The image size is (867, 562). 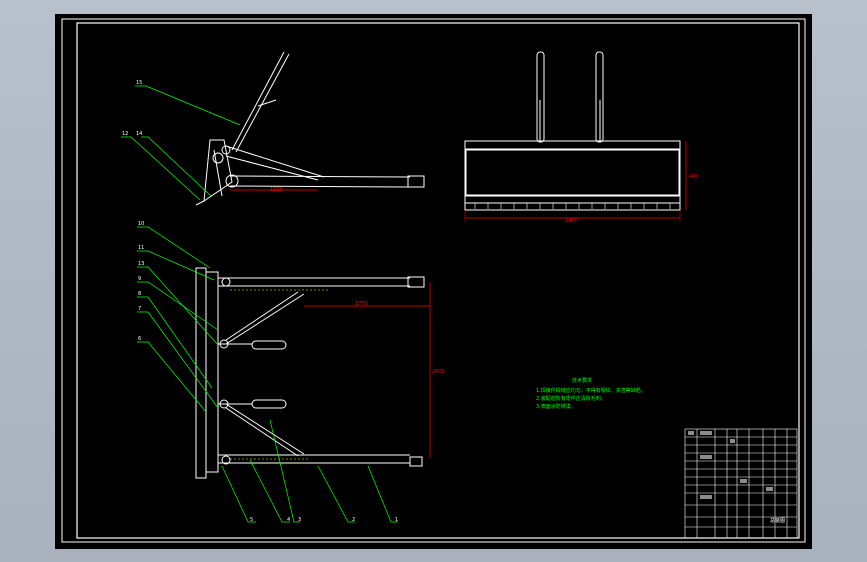 What do you see at coordinates (556, 406) in the screenshot?
I see `tech-note-3: 3.表面涂防锈漆。` at bounding box center [556, 406].